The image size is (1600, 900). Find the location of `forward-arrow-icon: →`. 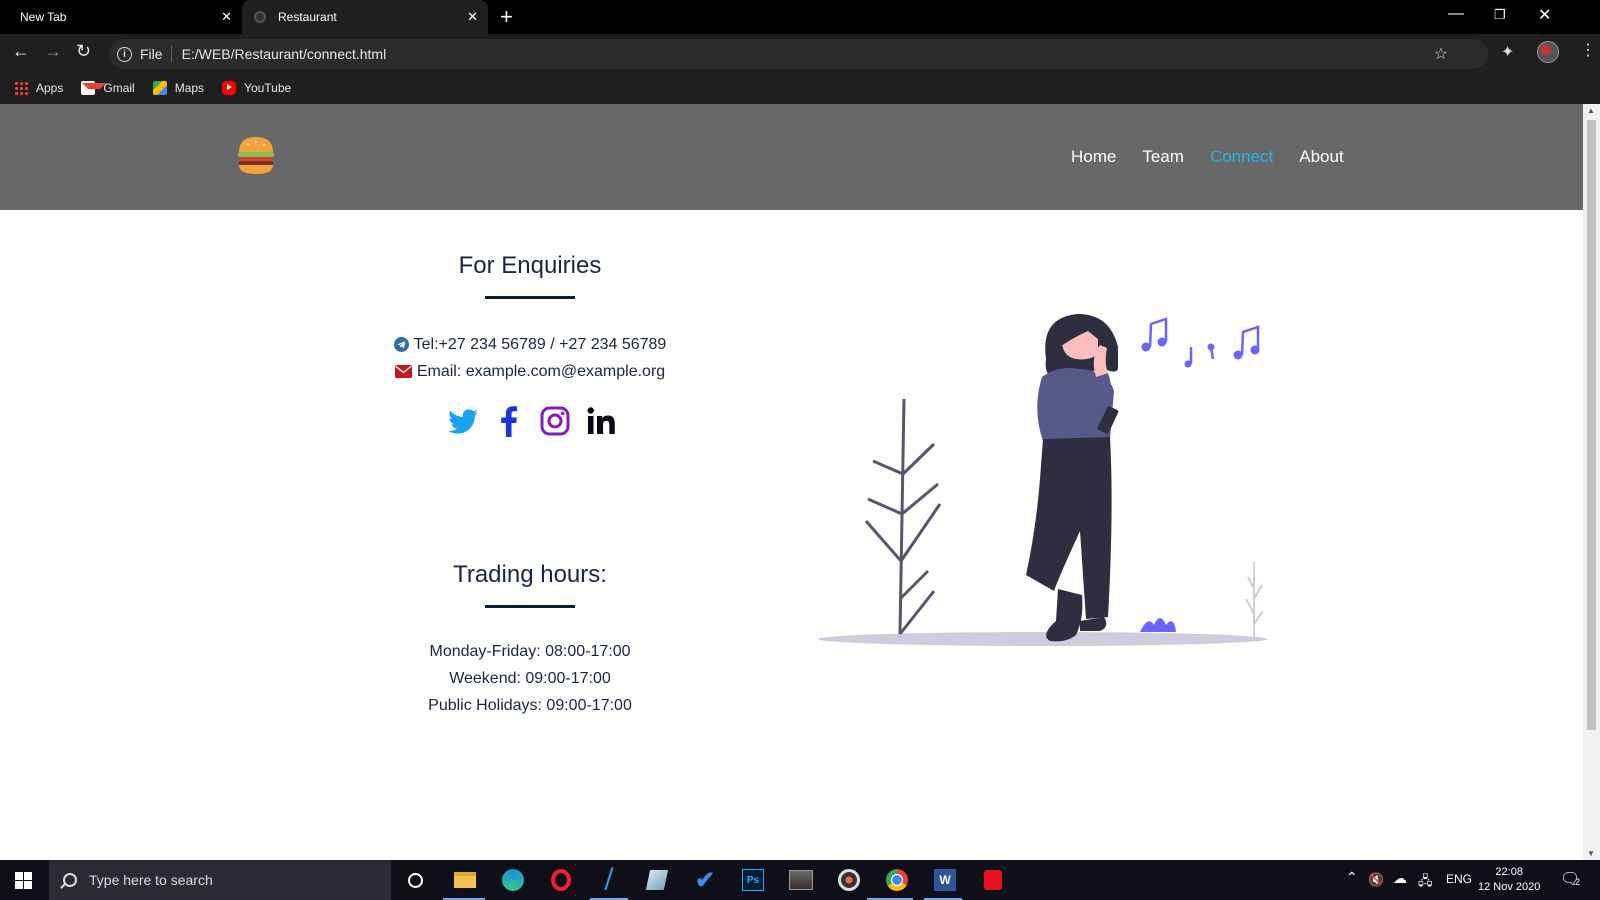

forward-arrow-icon: → is located at coordinates (53, 51).